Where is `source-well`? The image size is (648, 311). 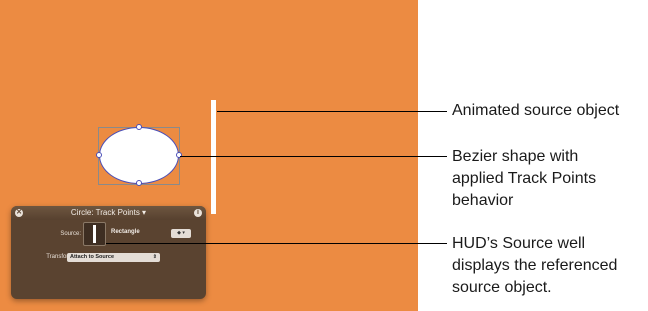
source-well is located at coordinates (94, 234).